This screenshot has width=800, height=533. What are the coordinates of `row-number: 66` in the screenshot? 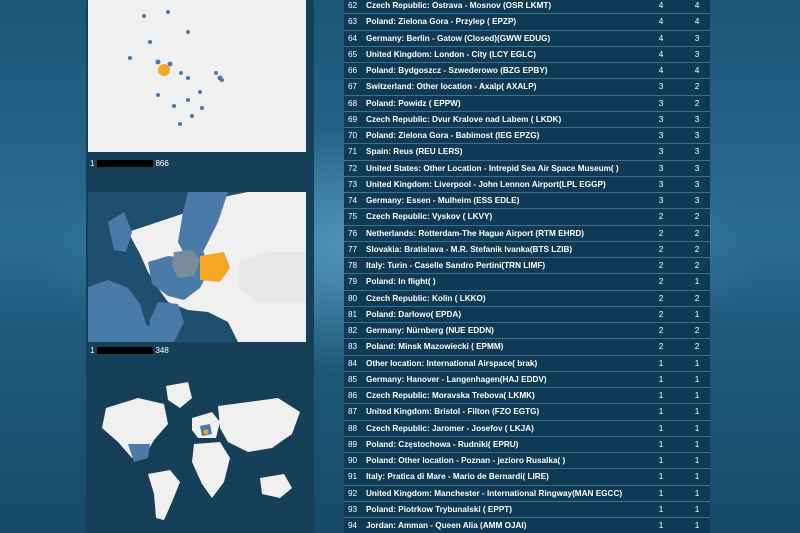 It's located at (353, 70).